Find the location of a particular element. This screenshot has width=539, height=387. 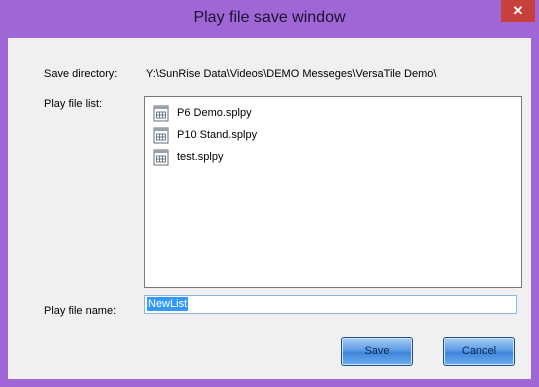

close-icon: ✕ is located at coordinates (518, 10).